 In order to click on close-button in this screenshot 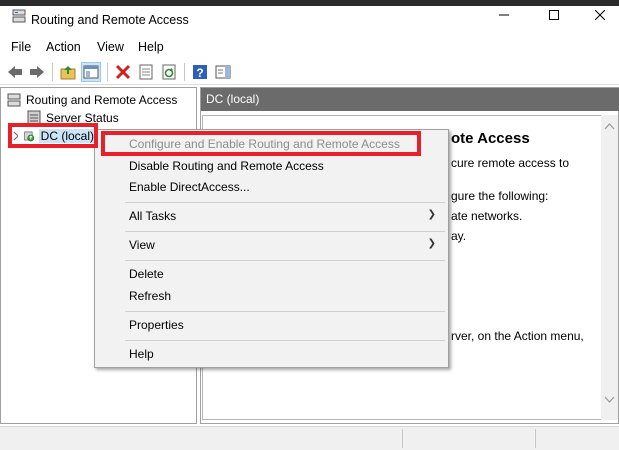, I will do `click(598, 15)`.